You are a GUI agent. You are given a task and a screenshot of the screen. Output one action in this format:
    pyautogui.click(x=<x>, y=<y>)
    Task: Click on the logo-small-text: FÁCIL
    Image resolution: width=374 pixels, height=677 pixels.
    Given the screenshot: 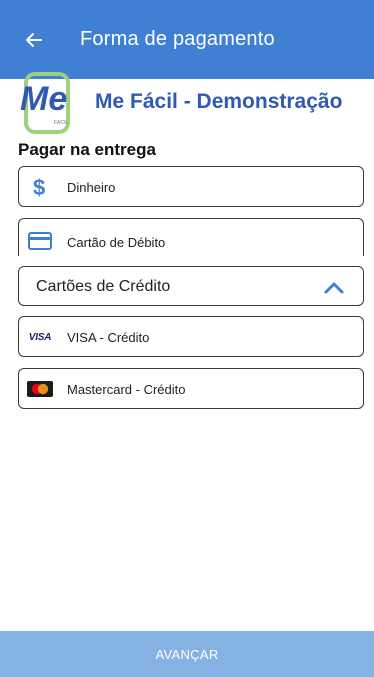 What is the action you would take?
    pyautogui.click(x=61, y=122)
    